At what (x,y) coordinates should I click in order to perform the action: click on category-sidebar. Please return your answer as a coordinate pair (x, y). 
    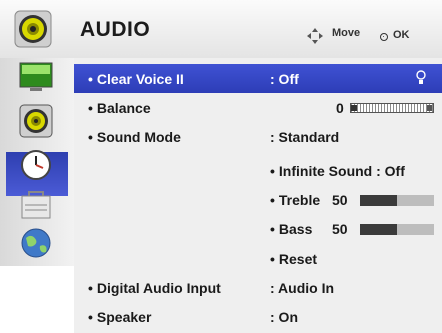
    Looking at the image, I should click on (37, 162).